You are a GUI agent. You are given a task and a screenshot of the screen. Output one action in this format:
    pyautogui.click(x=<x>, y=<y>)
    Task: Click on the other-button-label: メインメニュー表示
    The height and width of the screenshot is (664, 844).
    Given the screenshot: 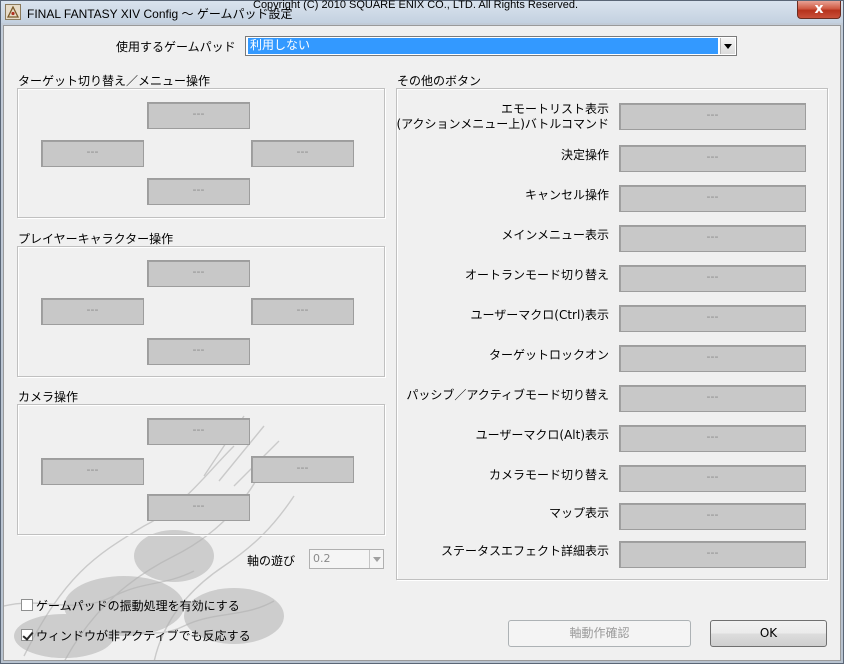 What is the action you would take?
    pyautogui.click(x=555, y=235)
    